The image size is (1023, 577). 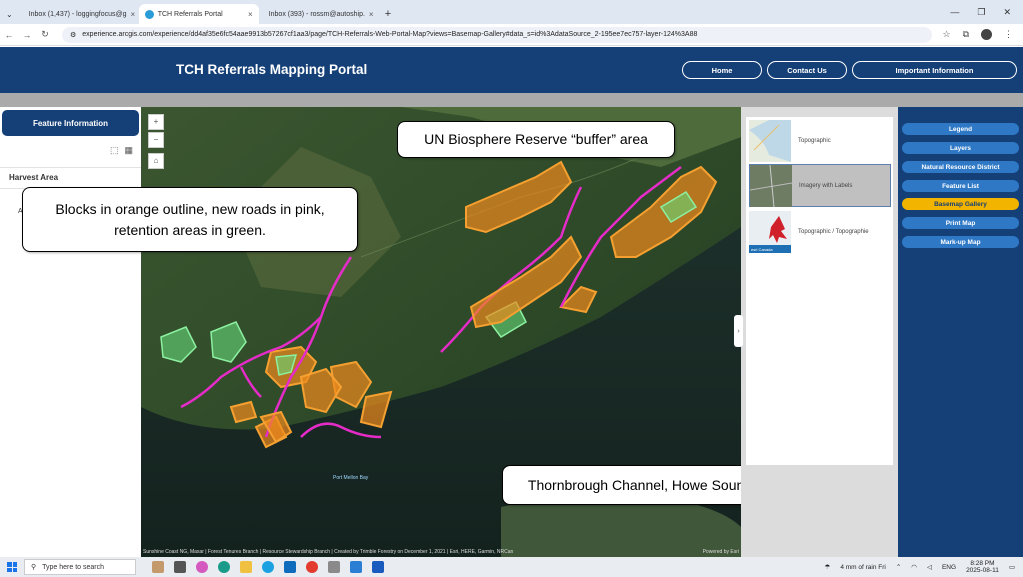 What do you see at coordinates (511, 100) in the screenshot?
I see `header-divider` at bounding box center [511, 100].